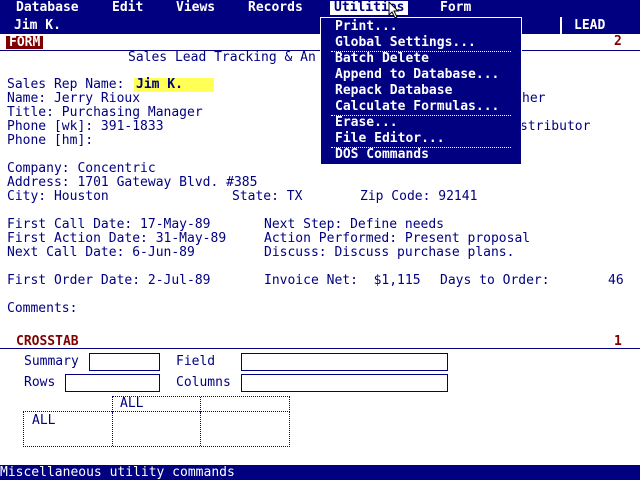 The height and width of the screenshot is (480, 640). Describe the element at coordinates (195, 8) in the screenshot. I see `menu-views: Views` at that location.